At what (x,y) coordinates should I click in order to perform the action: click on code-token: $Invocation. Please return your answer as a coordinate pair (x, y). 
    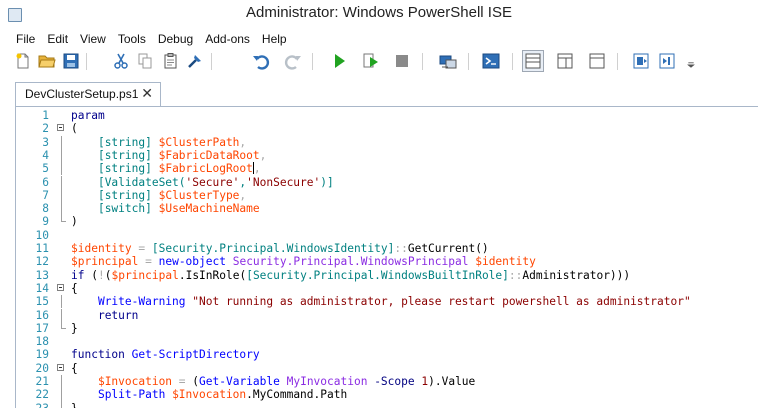
    Looking at the image, I should click on (209, 395).